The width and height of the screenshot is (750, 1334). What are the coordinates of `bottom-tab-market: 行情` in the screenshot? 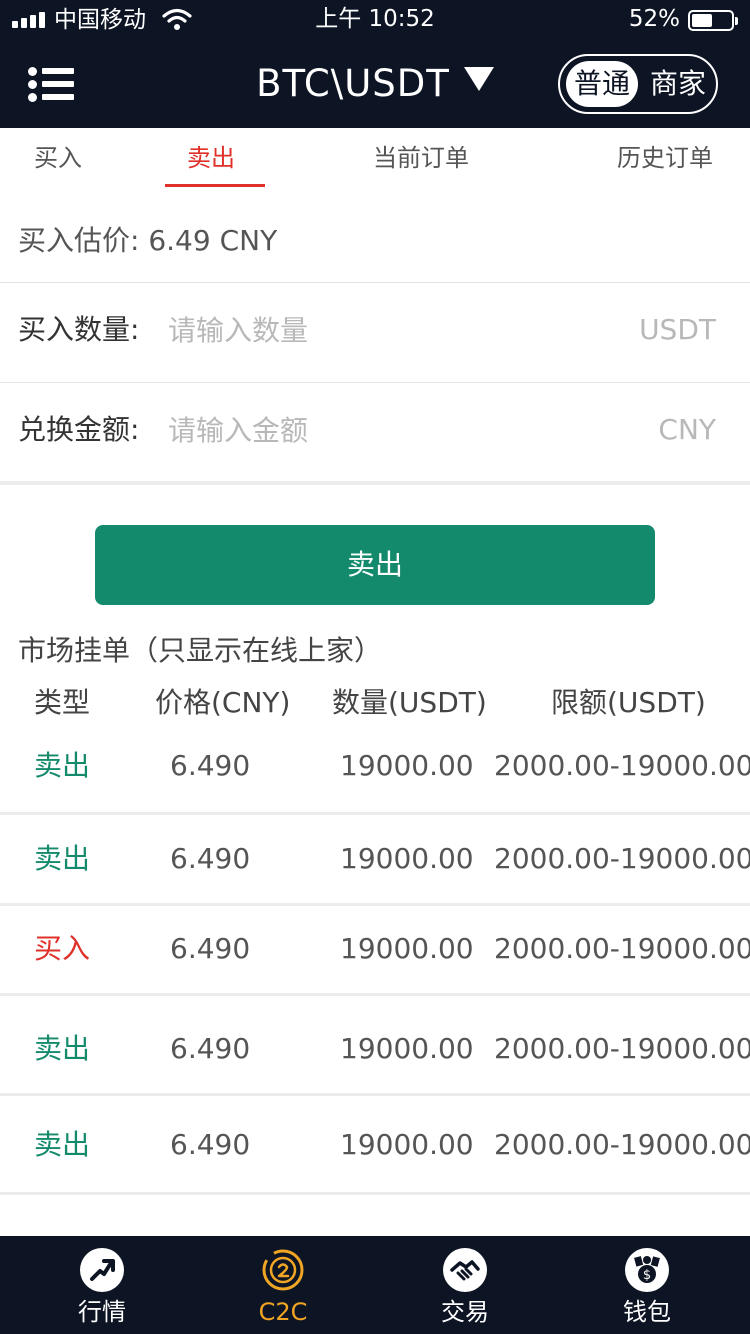 It's located at (102, 1285).